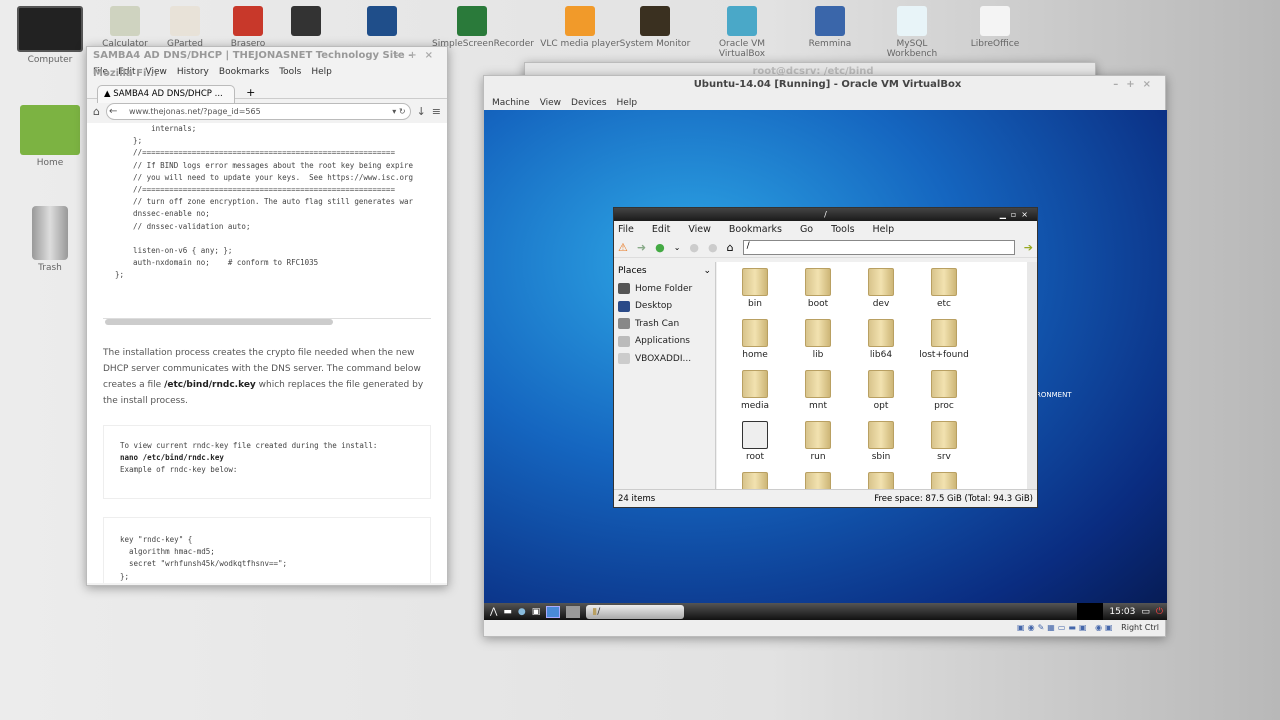  Describe the element at coordinates (250, 92) in the screenshot. I see `new-tab-button: +` at that location.